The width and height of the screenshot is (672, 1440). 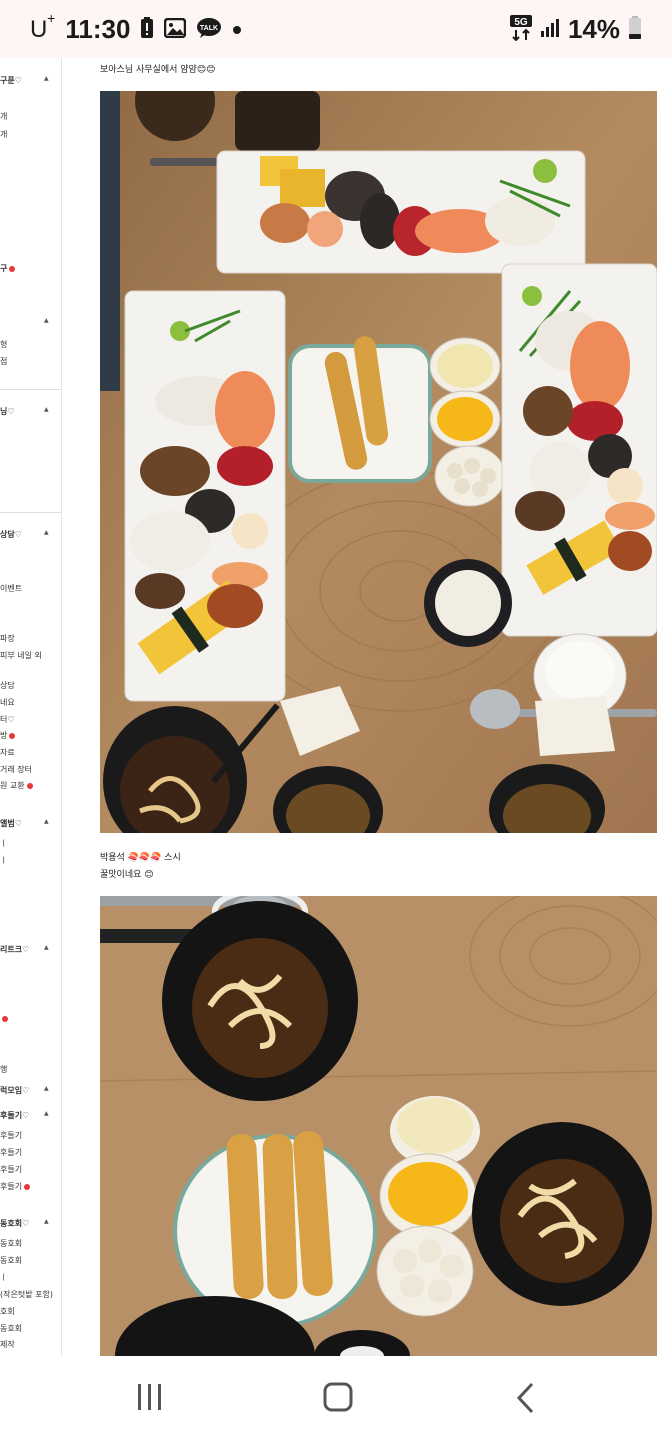 I want to click on sidebar-item: 럭모임♡, so click(x=14, y=1090).